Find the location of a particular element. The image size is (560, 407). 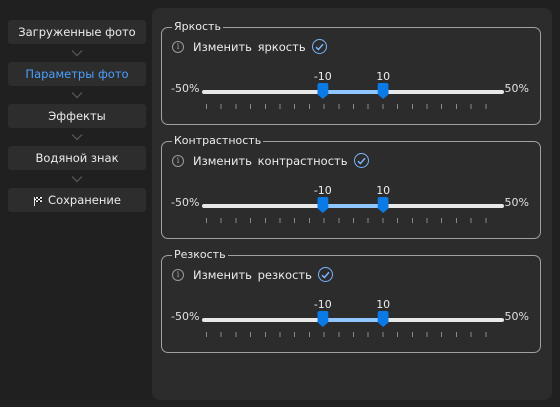

step-photo-parameters: Параметры фото is located at coordinates (77, 74).